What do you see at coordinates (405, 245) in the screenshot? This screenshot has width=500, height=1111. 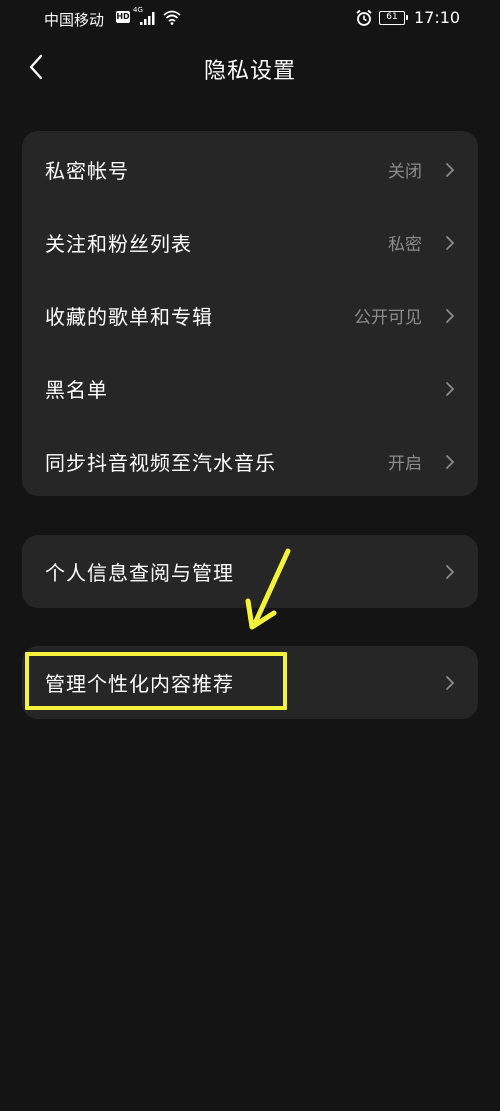 I see `row-value: 私密` at bounding box center [405, 245].